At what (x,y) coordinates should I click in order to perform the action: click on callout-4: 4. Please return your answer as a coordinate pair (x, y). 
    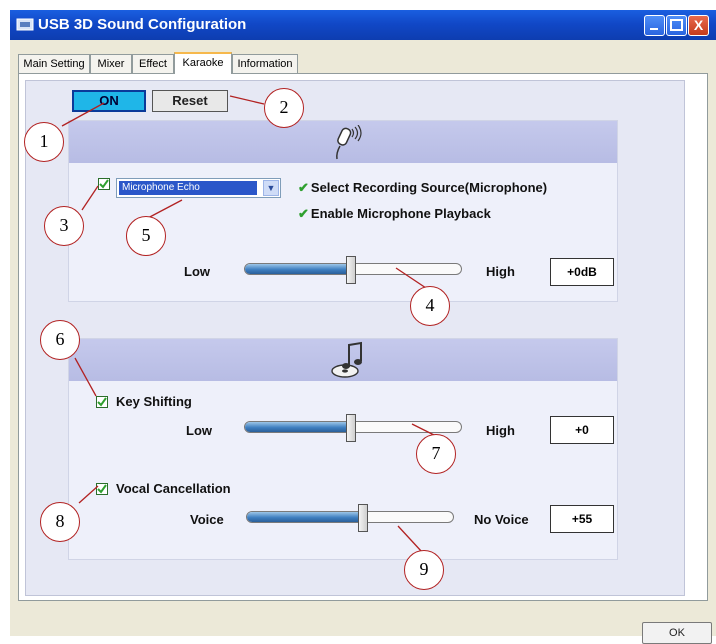
    Looking at the image, I should click on (430, 306).